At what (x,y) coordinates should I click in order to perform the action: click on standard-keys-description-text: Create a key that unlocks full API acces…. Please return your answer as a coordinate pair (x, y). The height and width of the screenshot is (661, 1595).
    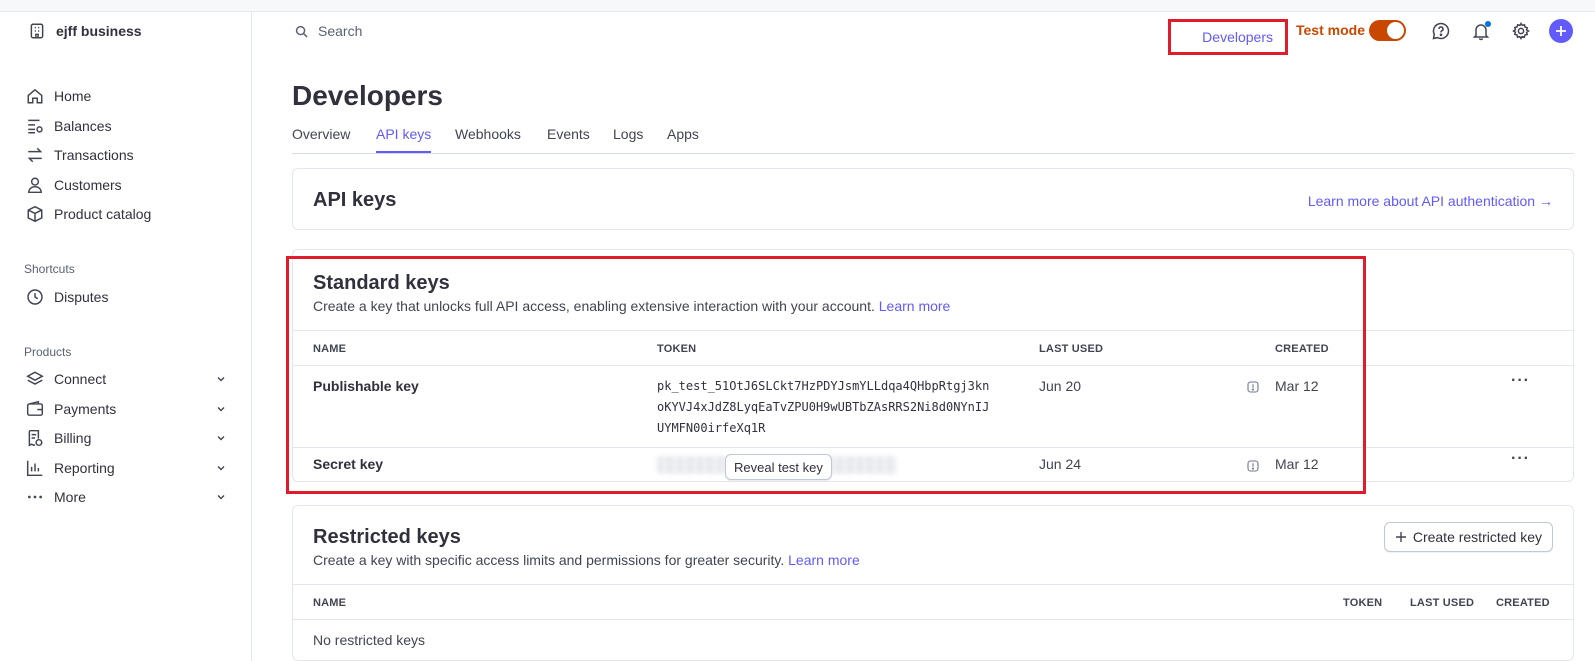
    Looking at the image, I should click on (594, 306).